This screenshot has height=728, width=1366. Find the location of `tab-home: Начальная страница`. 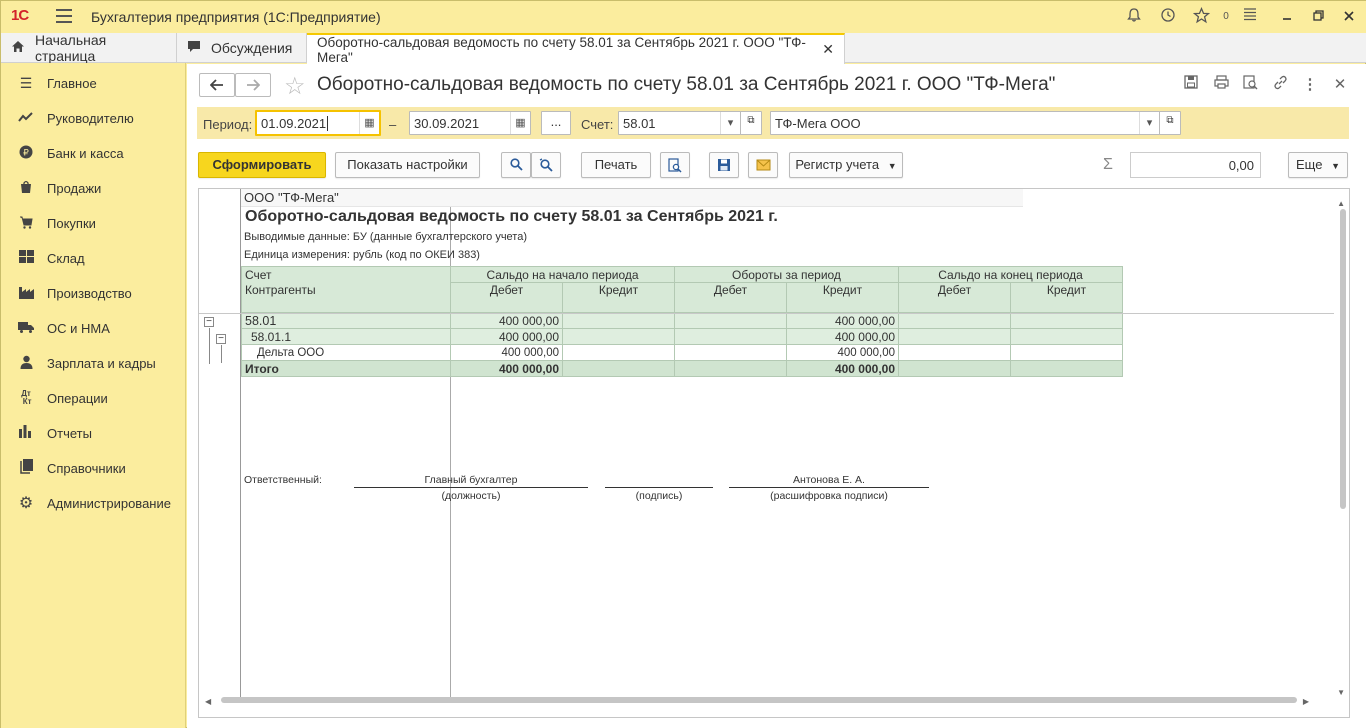

tab-home: Начальная страница is located at coordinates (89, 48).